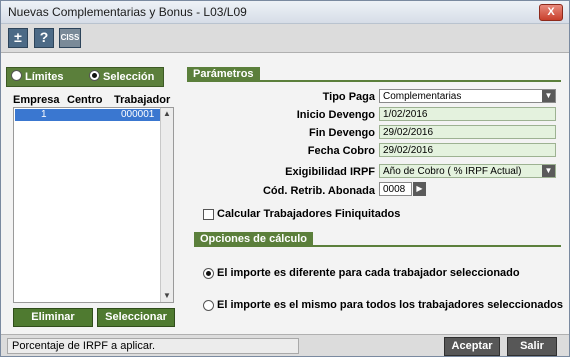  What do you see at coordinates (377, 246) in the screenshot?
I see `opciones-section-rule` at bounding box center [377, 246].